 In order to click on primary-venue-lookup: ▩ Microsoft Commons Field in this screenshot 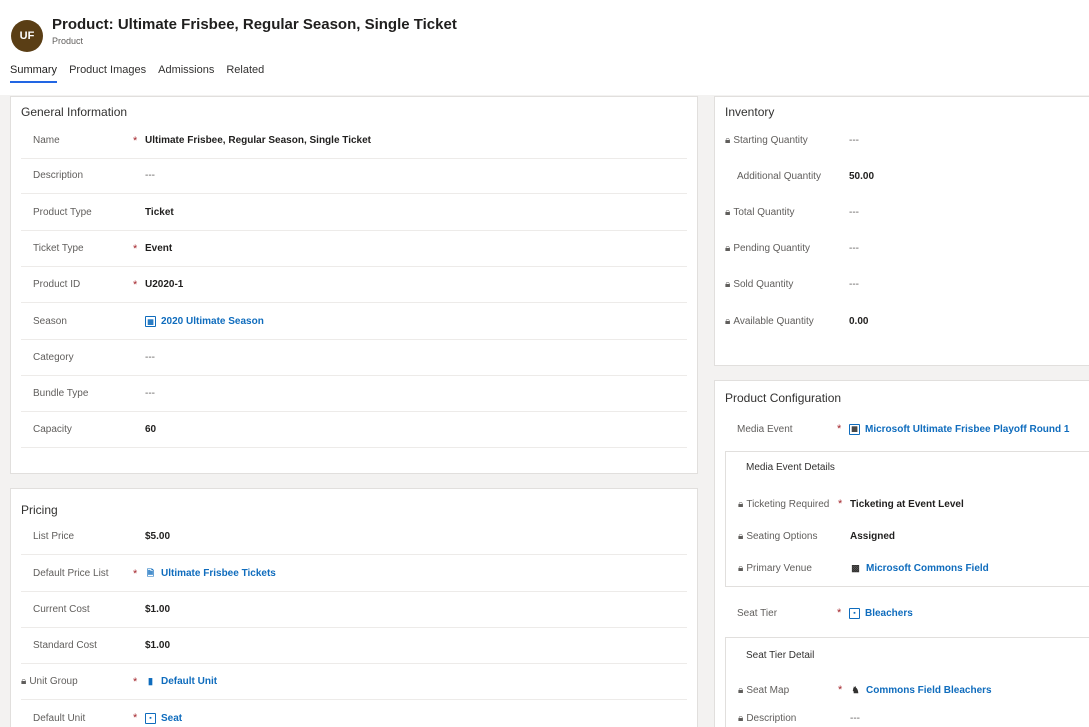, I will do `click(969, 568)`.